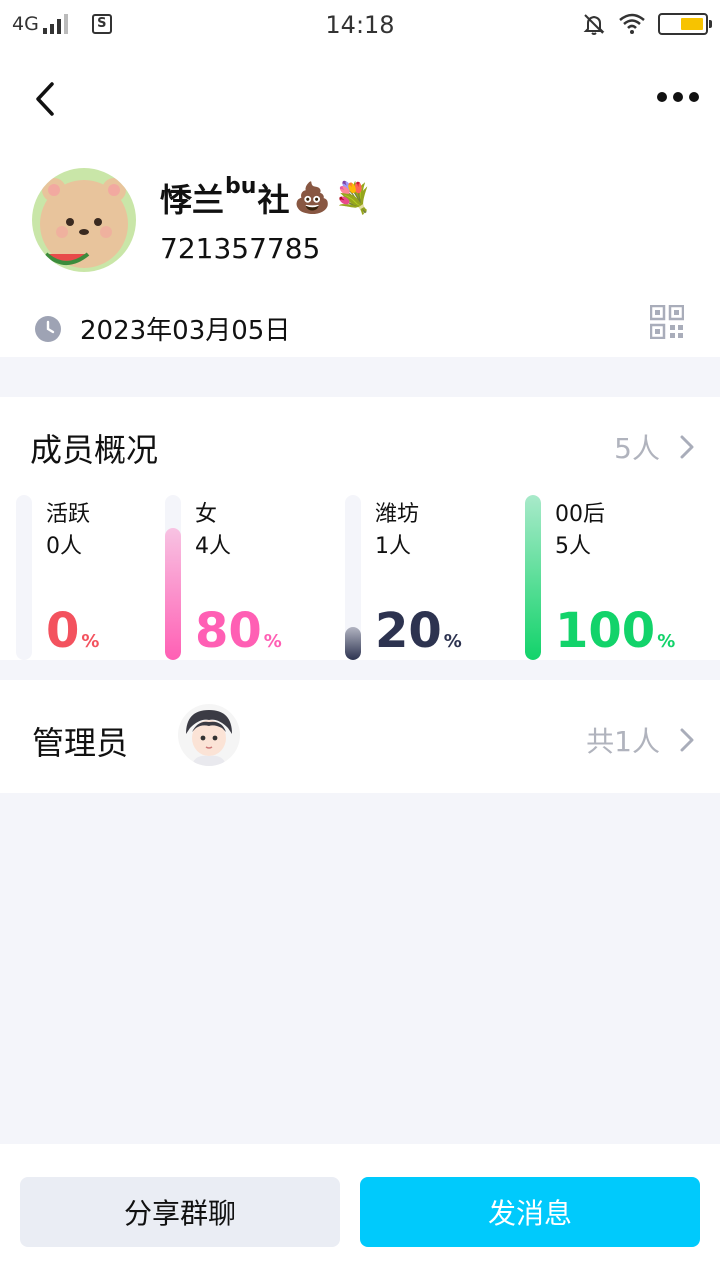  What do you see at coordinates (64, 546) in the screenshot?
I see `stat-count: 0人` at bounding box center [64, 546].